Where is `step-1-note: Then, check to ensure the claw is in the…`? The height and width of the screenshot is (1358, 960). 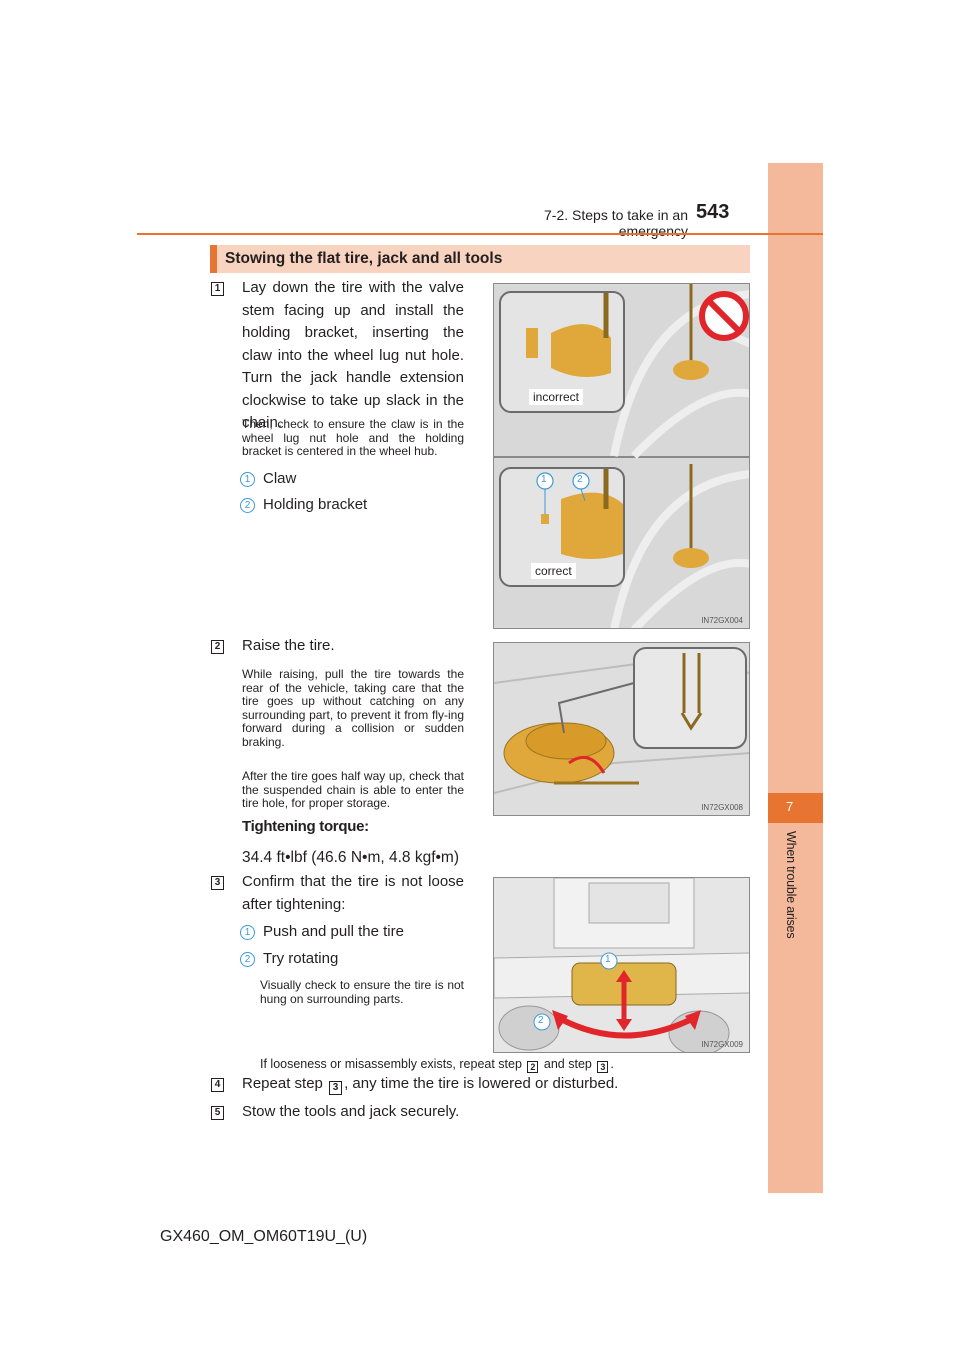
step-1-note: Then, check to ensure the claw is in the… is located at coordinates (353, 437).